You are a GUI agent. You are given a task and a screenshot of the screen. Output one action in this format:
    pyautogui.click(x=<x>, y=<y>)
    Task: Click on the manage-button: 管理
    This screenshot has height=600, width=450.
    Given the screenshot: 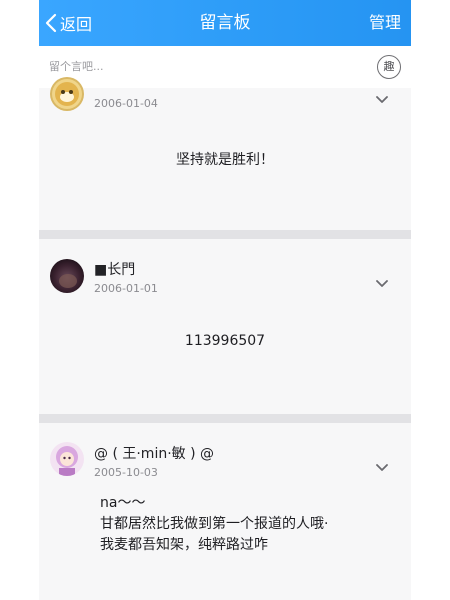 What is the action you would take?
    pyautogui.click(x=385, y=23)
    